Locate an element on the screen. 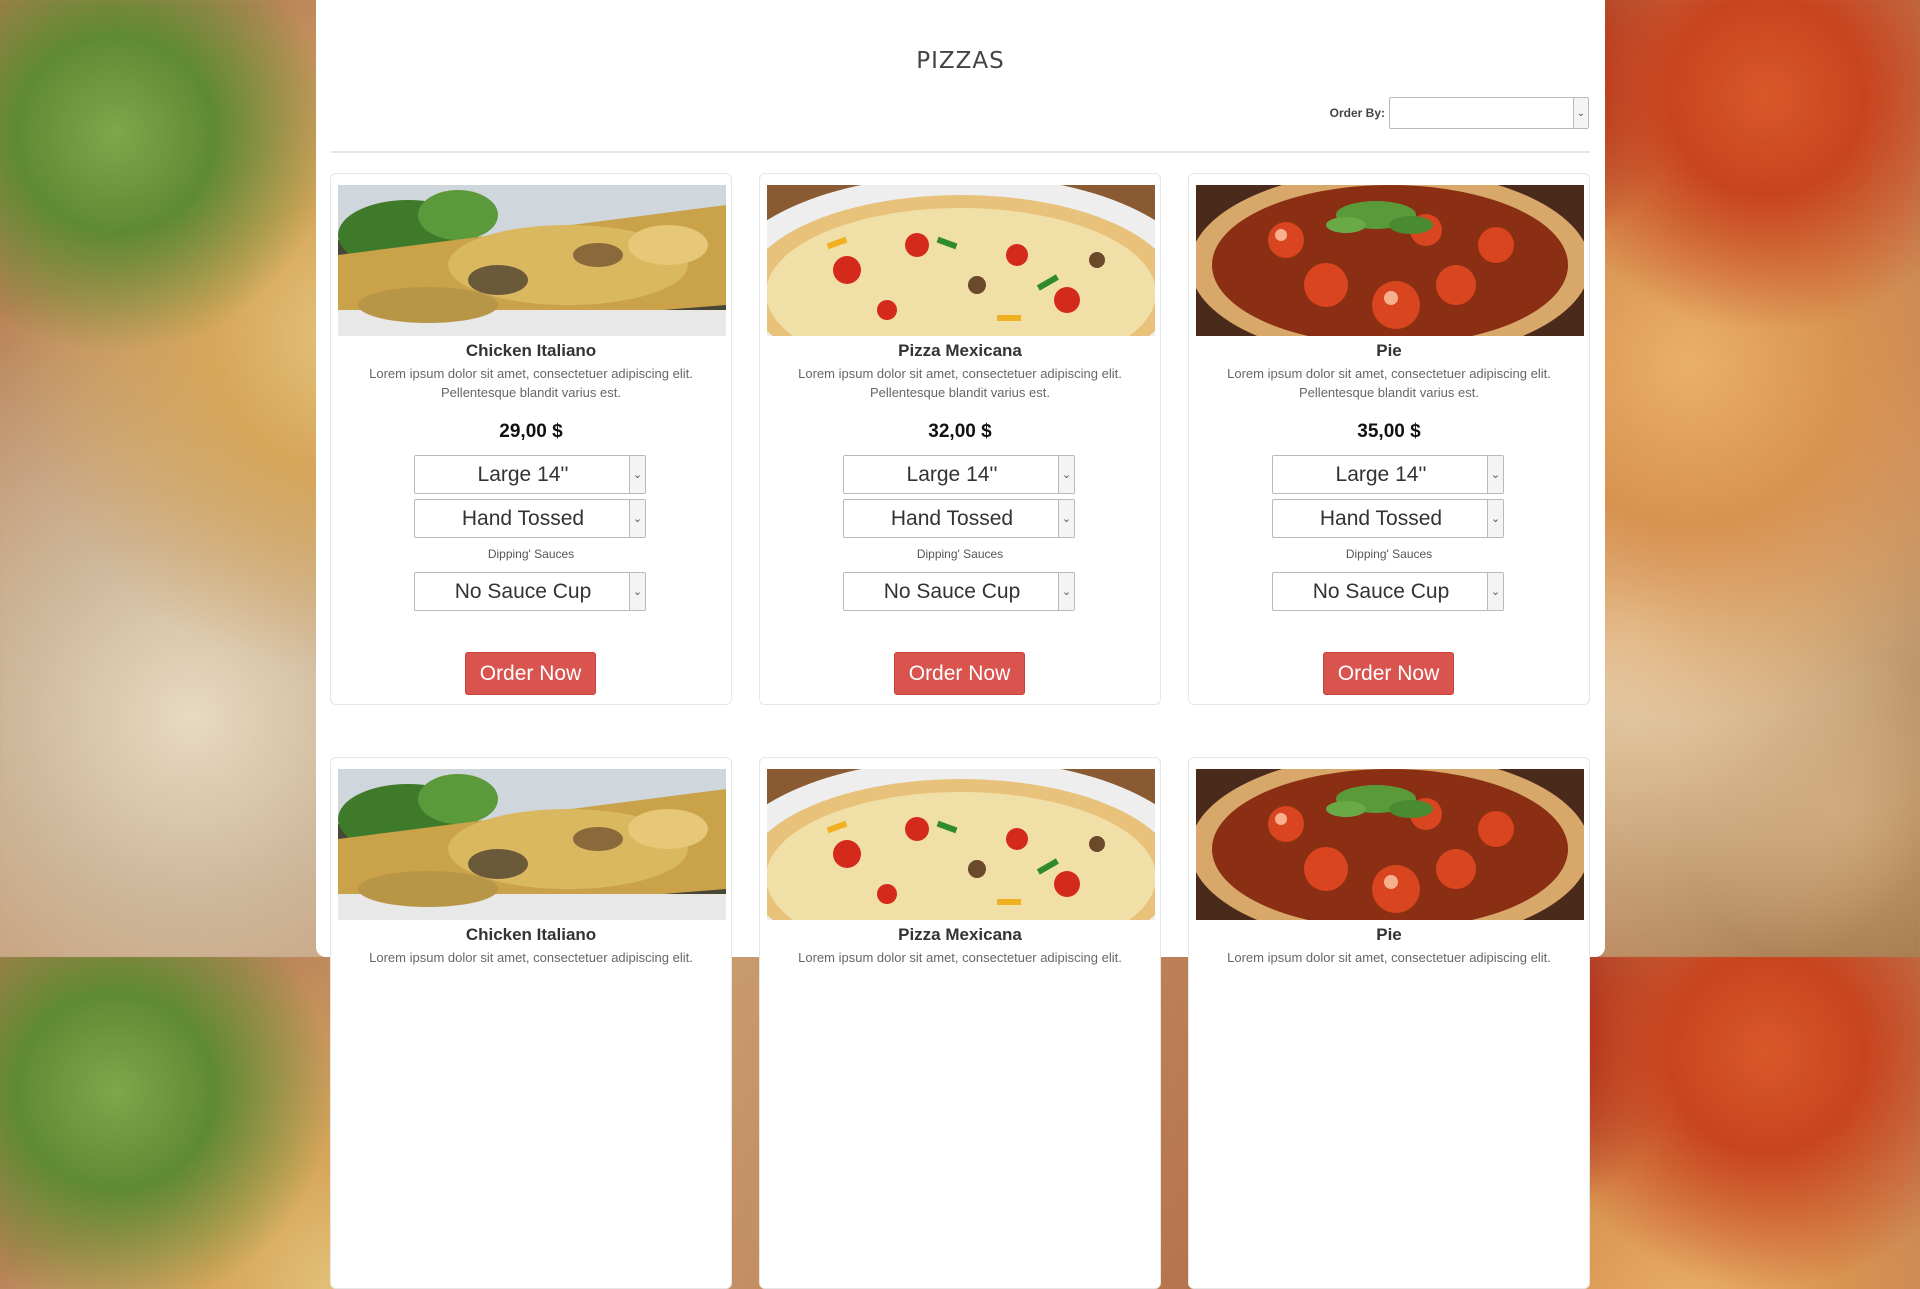 Image resolution: width=1920 pixels, height=1289 pixels. order-by-label: Order By: is located at coordinates (1357, 113).